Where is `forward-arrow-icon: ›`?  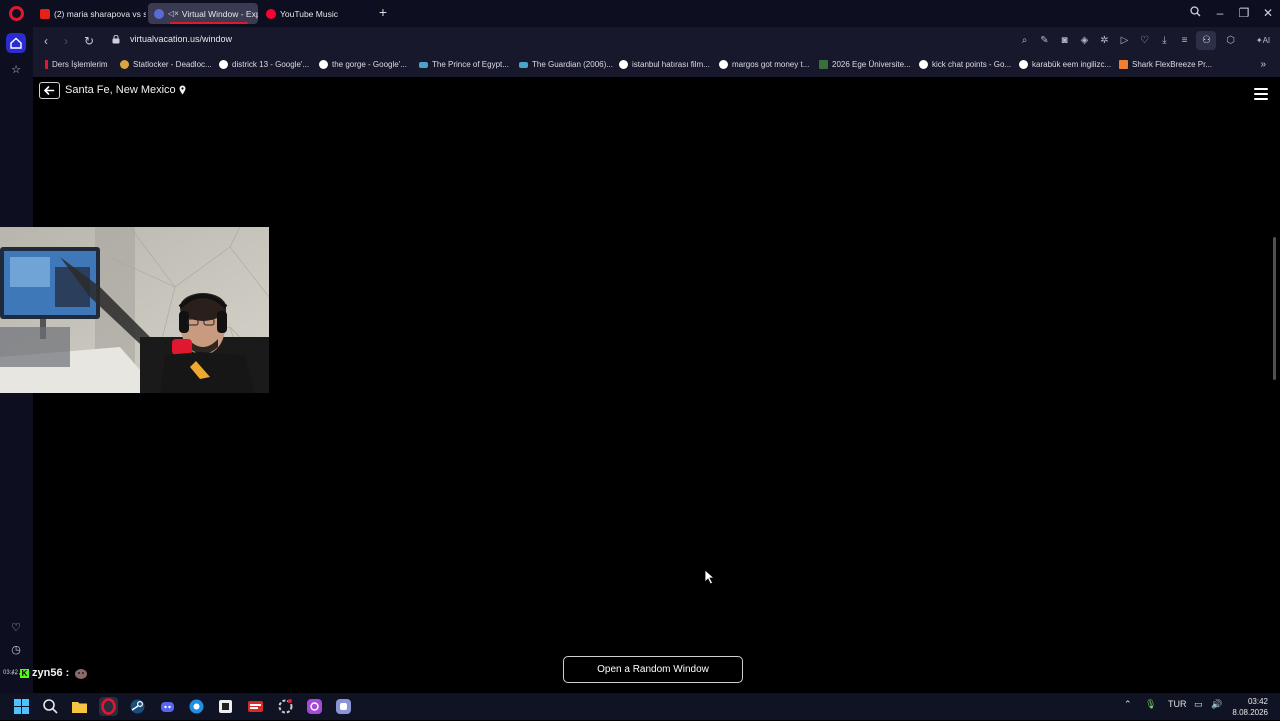
forward-arrow-icon: › is located at coordinates (66, 41).